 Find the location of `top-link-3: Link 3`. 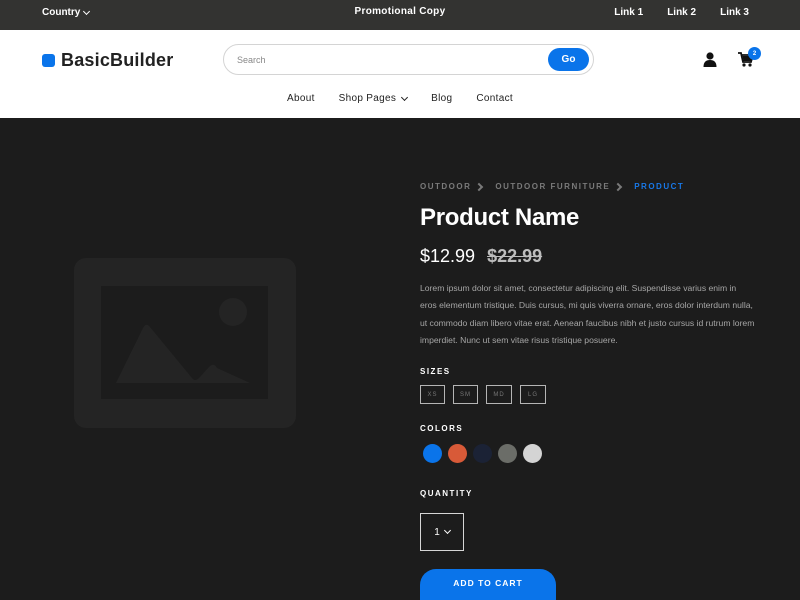

top-link-3: Link 3 is located at coordinates (734, 12).